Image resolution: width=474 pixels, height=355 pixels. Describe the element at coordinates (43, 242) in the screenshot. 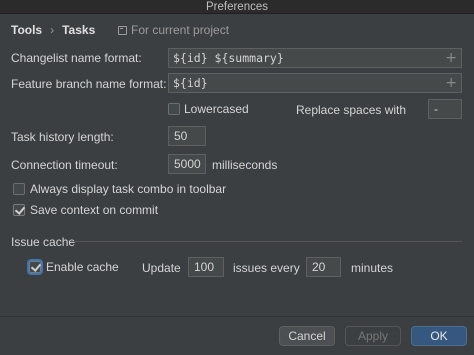

I see `issue-cache-section-title: Issue cache` at that location.